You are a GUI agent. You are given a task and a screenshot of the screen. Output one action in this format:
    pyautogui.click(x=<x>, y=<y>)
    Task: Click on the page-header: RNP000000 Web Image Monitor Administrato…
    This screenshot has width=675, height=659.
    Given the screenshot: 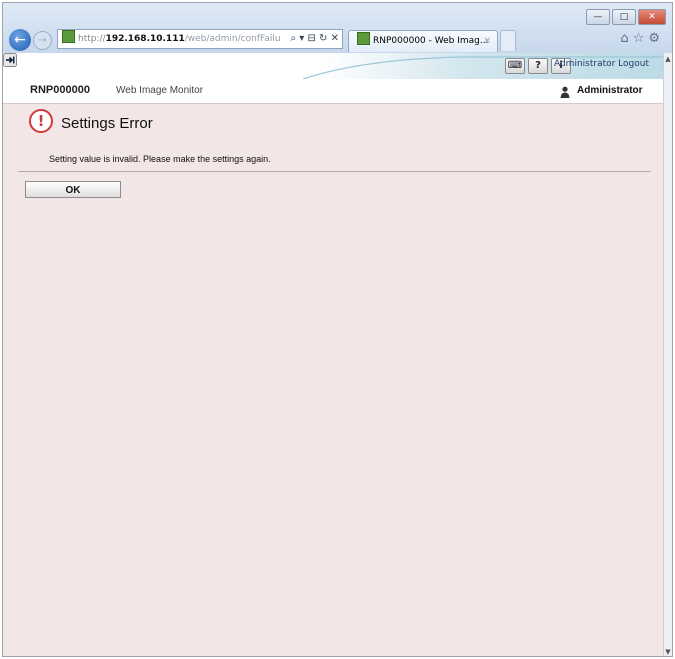 What is the action you would take?
    pyautogui.click(x=333, y=91)
    